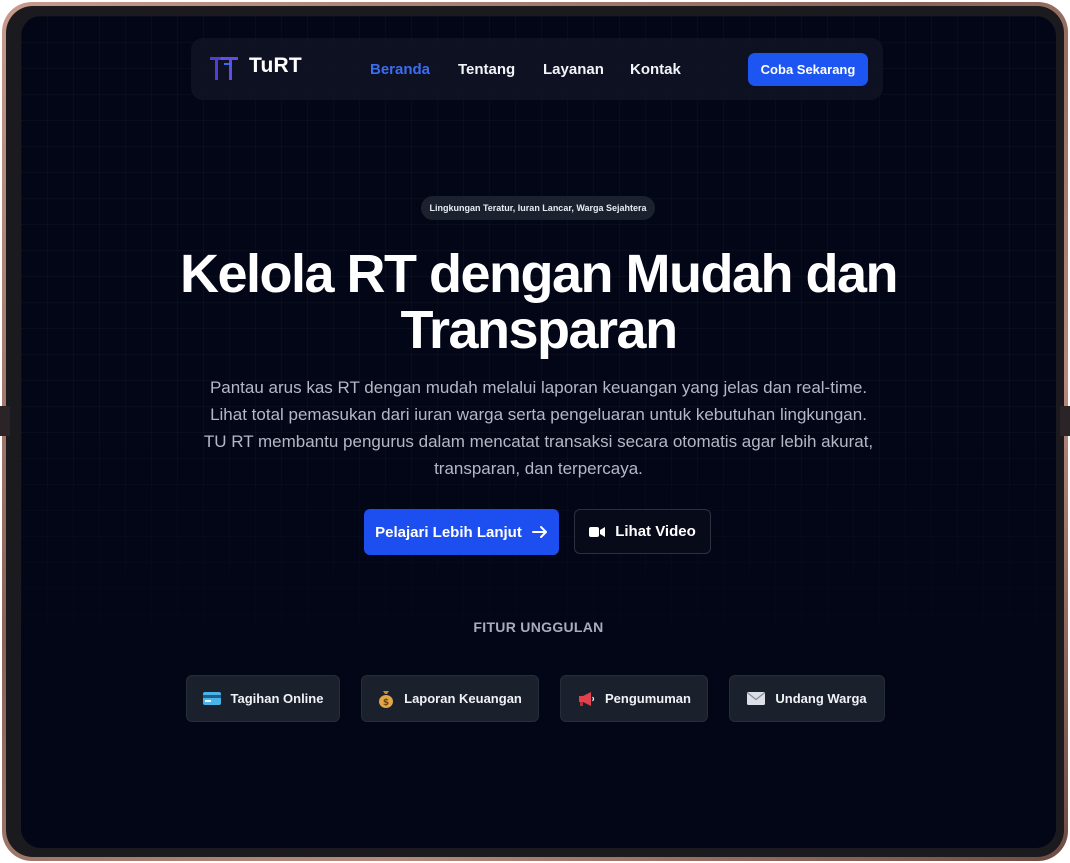 The height and width of the screenshot is (863, 1070). I want to click on feature-pengumuman: Pengumuman, so click(634, 698).